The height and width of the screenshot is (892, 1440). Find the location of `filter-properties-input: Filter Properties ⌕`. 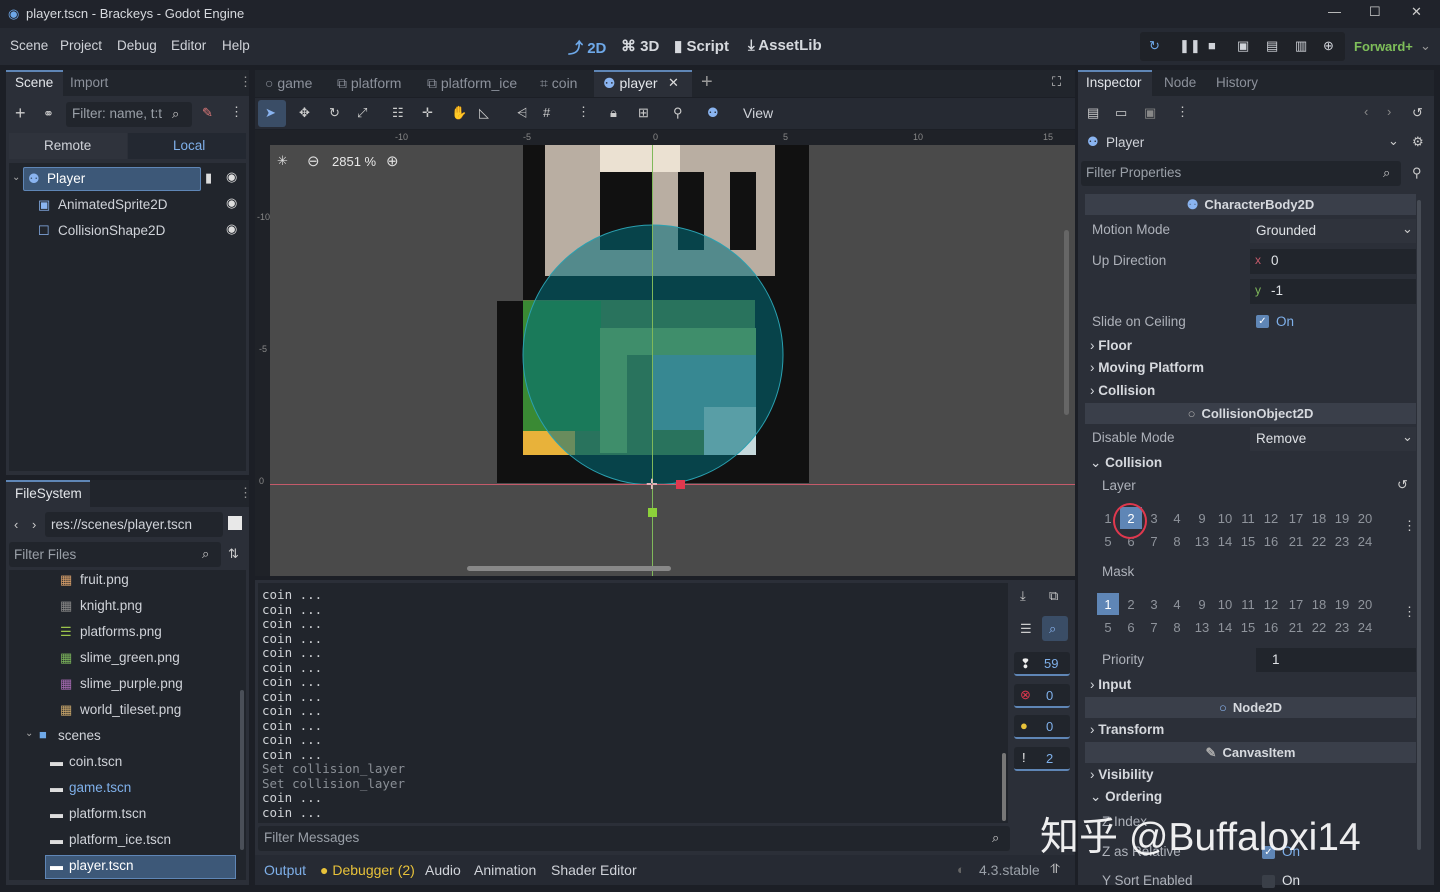

filter-properties-input: Filter Properties ⌕ is located at coordinates (1241, 173).